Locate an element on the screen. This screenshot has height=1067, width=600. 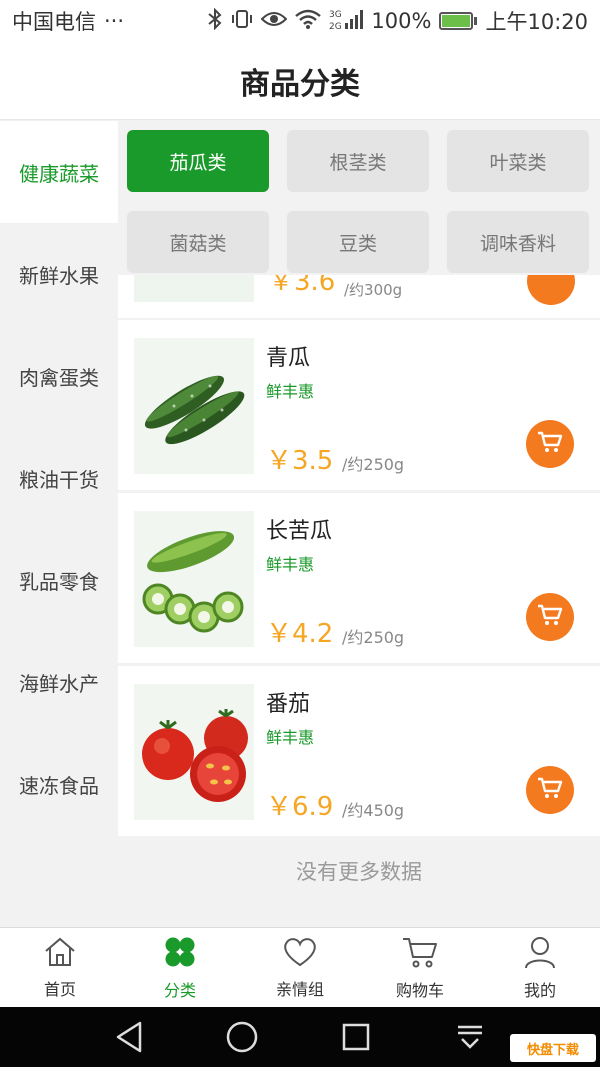
sidebar-item-grains-oils: 粮油干货 is located at coordinates (59, 478).